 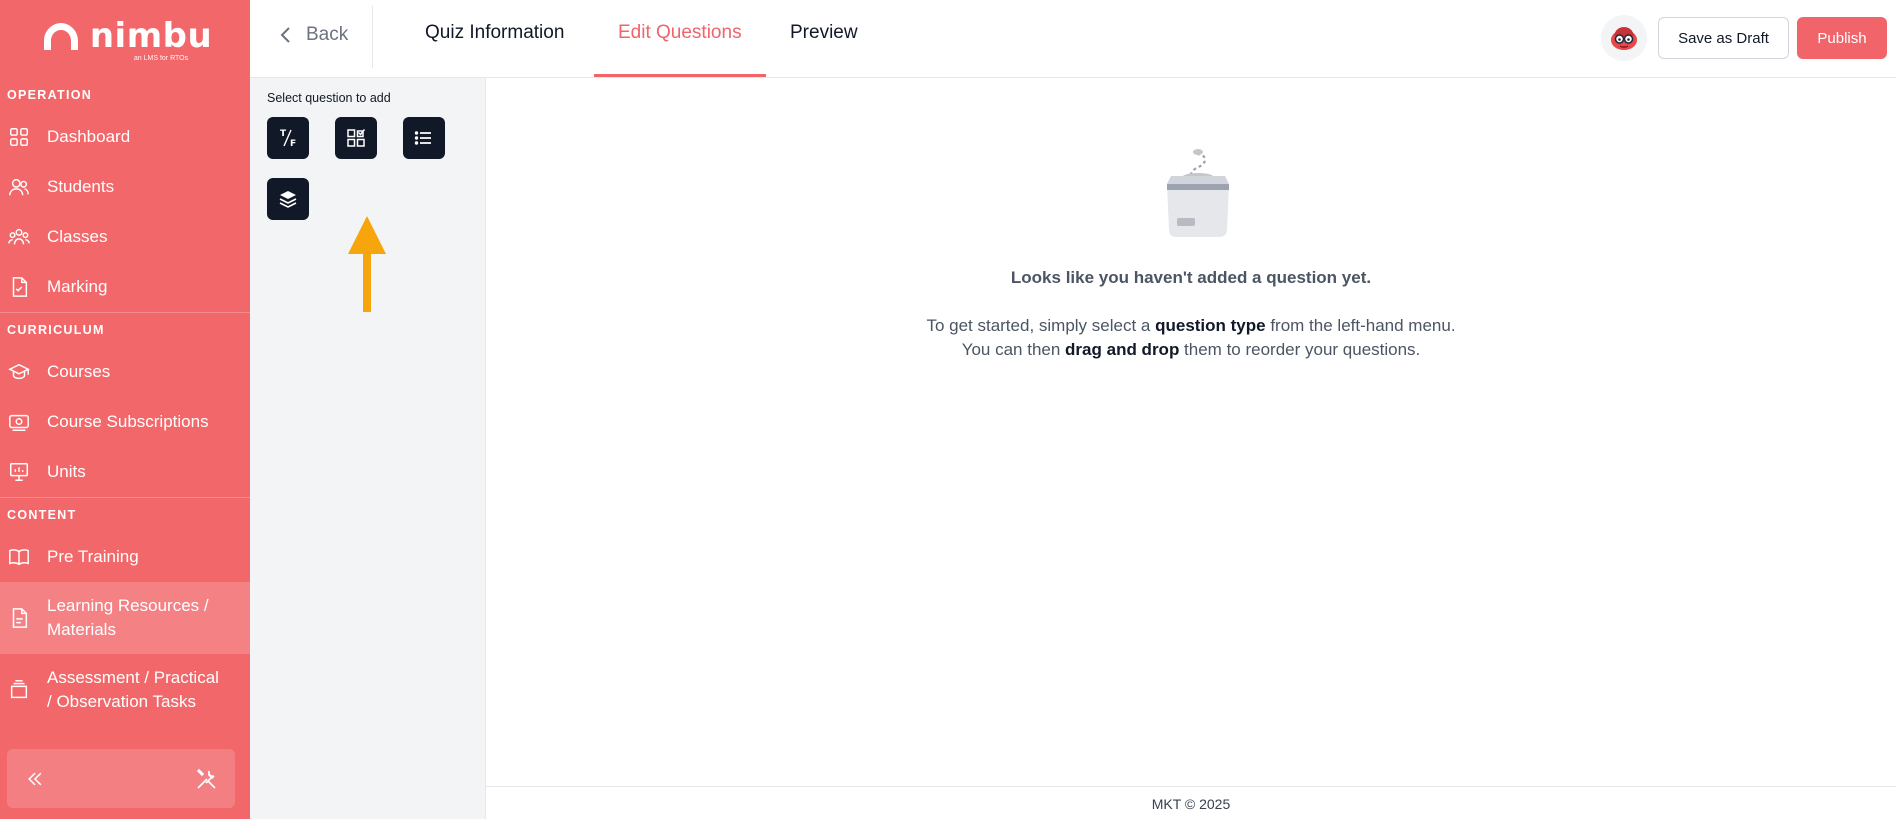 What do you see at coordinates (66, 471) in the screenshot?
I see `sidebar-item-label: Units` at bounding box center [66, 471].